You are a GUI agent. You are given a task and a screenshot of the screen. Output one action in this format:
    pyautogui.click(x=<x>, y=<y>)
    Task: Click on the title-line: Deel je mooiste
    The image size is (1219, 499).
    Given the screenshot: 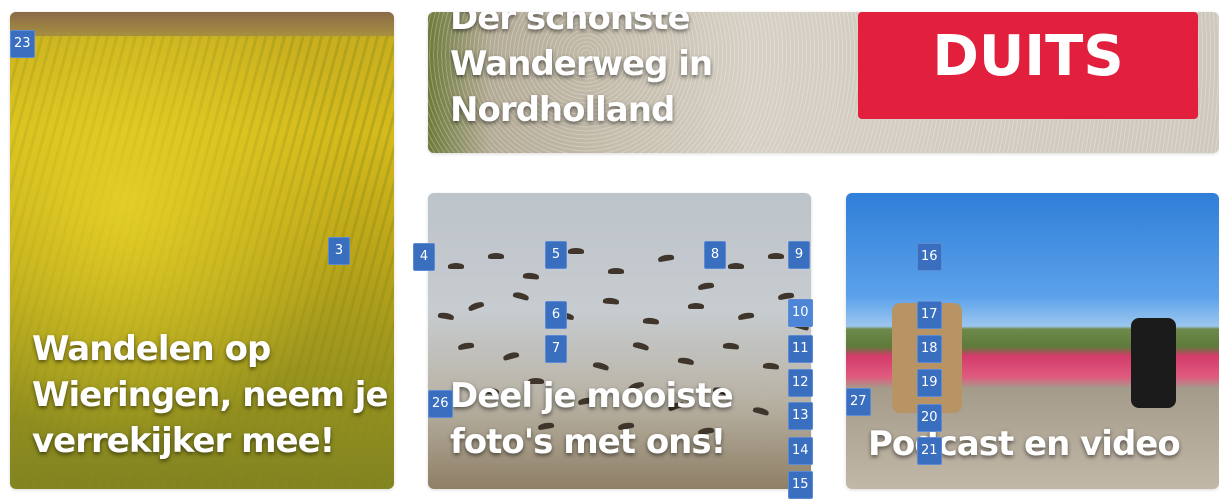 What is the action you would take?
    pyautogui.click(x=592, y=396)
    